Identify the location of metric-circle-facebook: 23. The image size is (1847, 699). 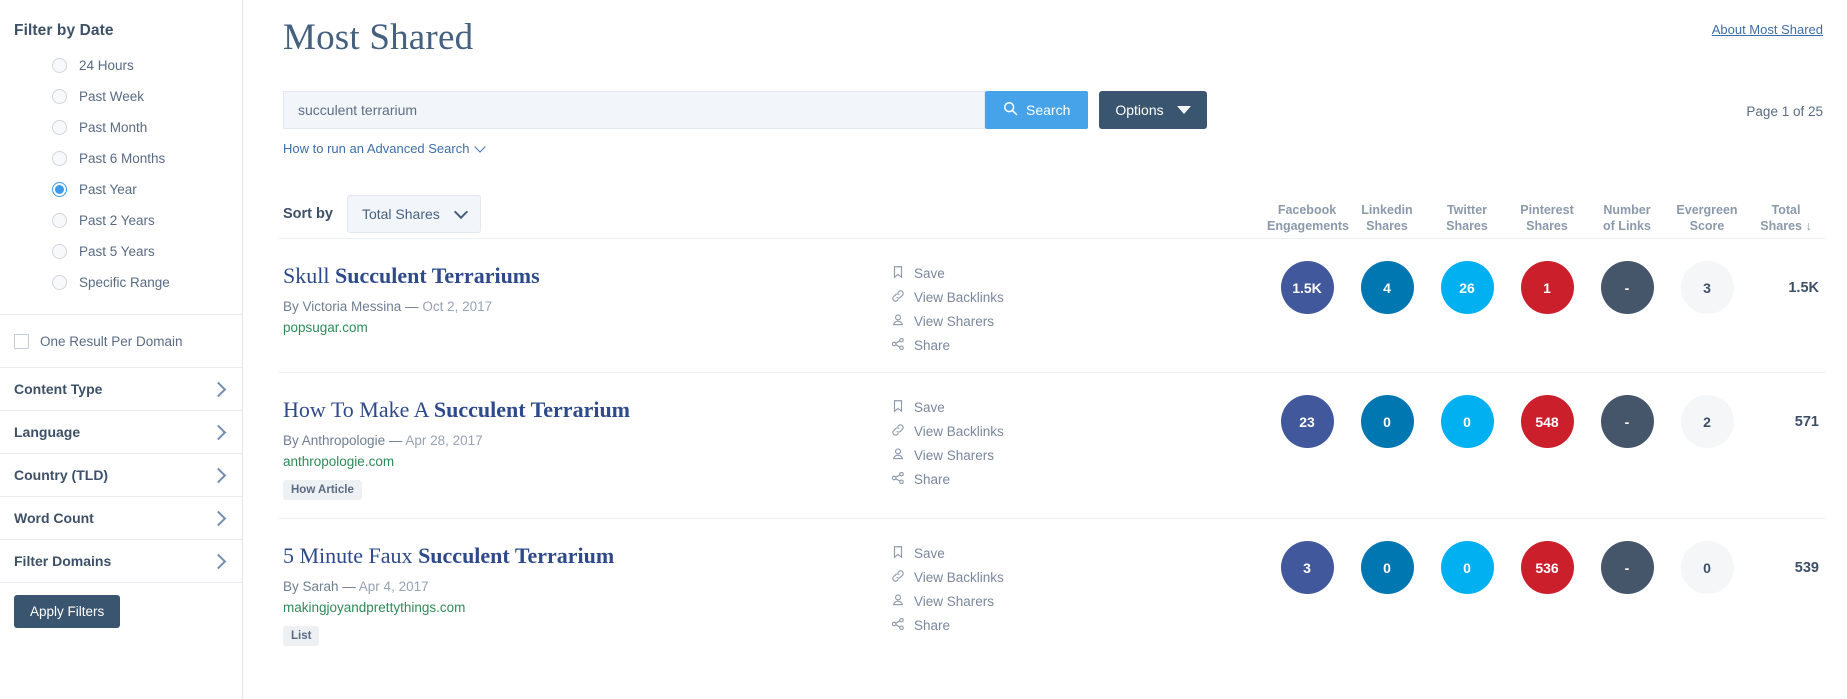
(1307, 421).